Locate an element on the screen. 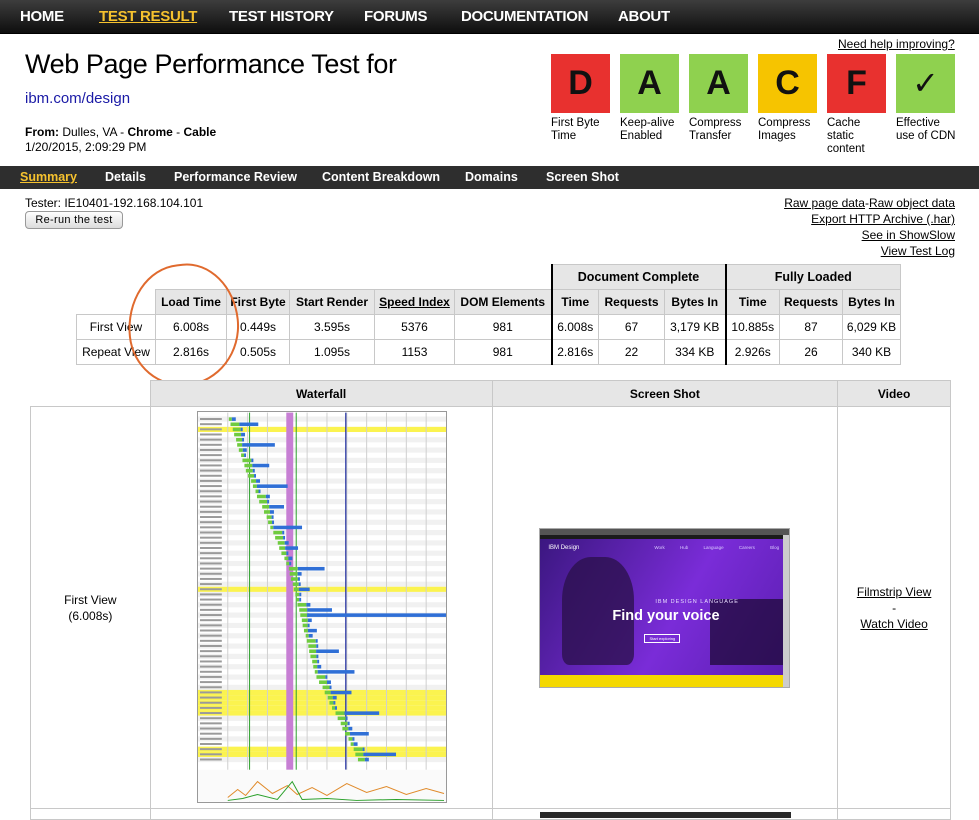 Image resolution: width=979 pixels, height=820 pixels. grade-compress-images: C is located at coordinates (787, 83).